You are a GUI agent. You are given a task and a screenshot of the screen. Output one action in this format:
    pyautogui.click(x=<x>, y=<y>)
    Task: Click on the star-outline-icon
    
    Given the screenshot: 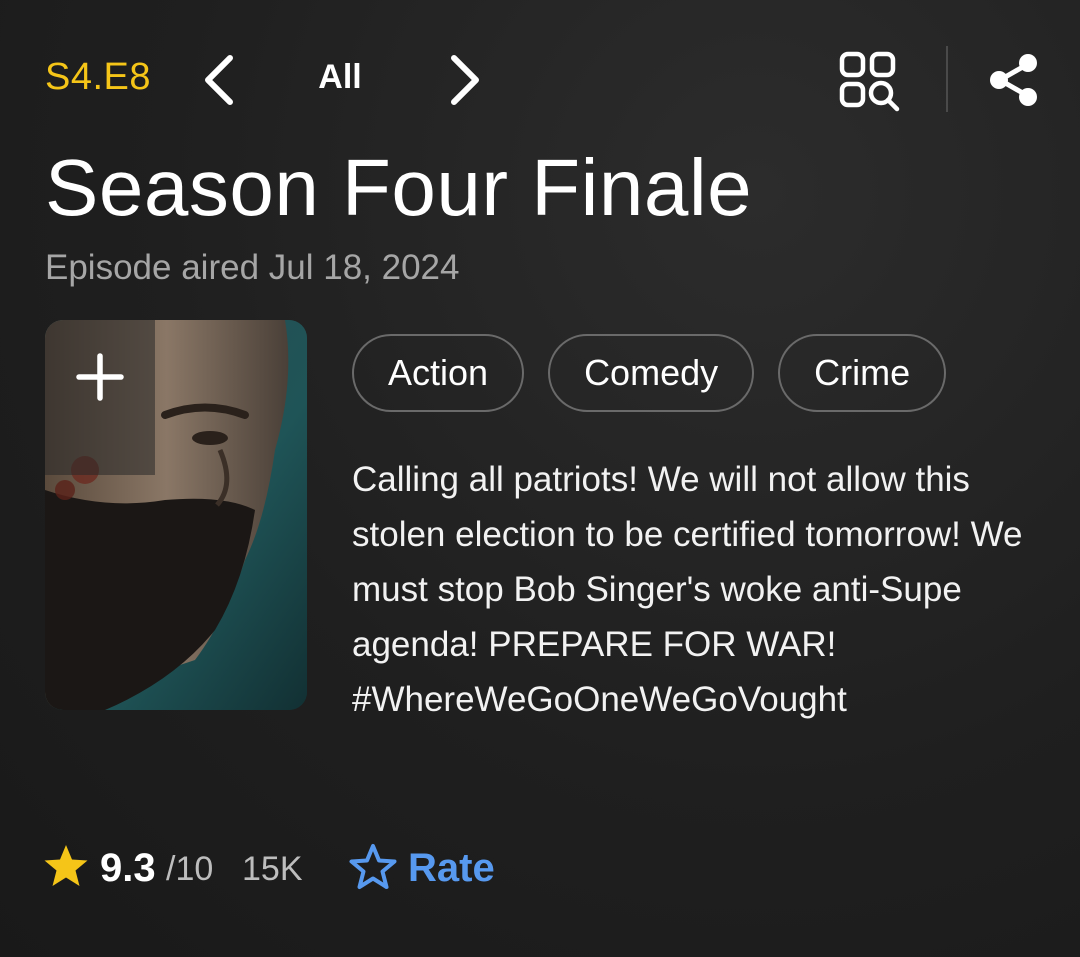 What is the action you would take?
    pyautogui.click(x=373, y=866)
    